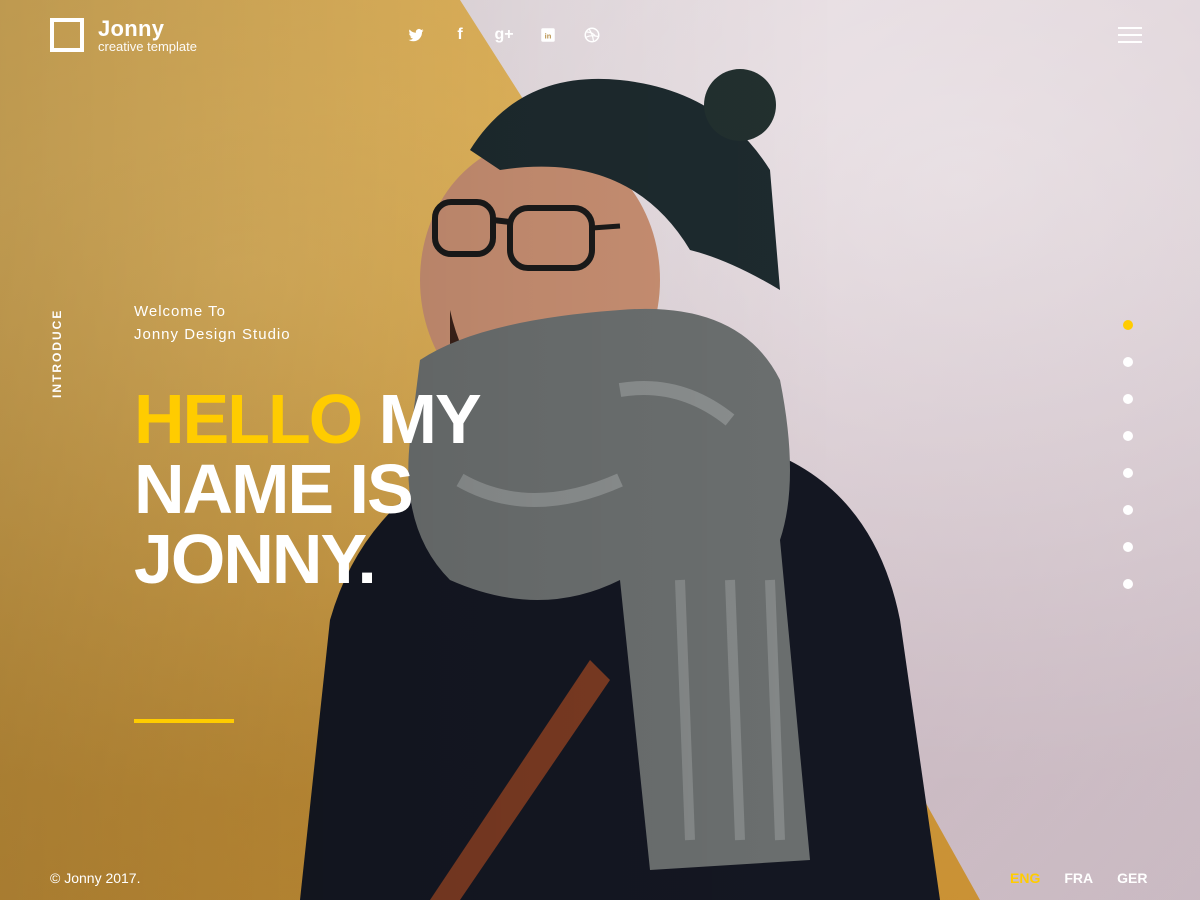 The height and width of the screenshot is (900, 1200). I want to click on google-plus-icon: g+, so click(504, 35).